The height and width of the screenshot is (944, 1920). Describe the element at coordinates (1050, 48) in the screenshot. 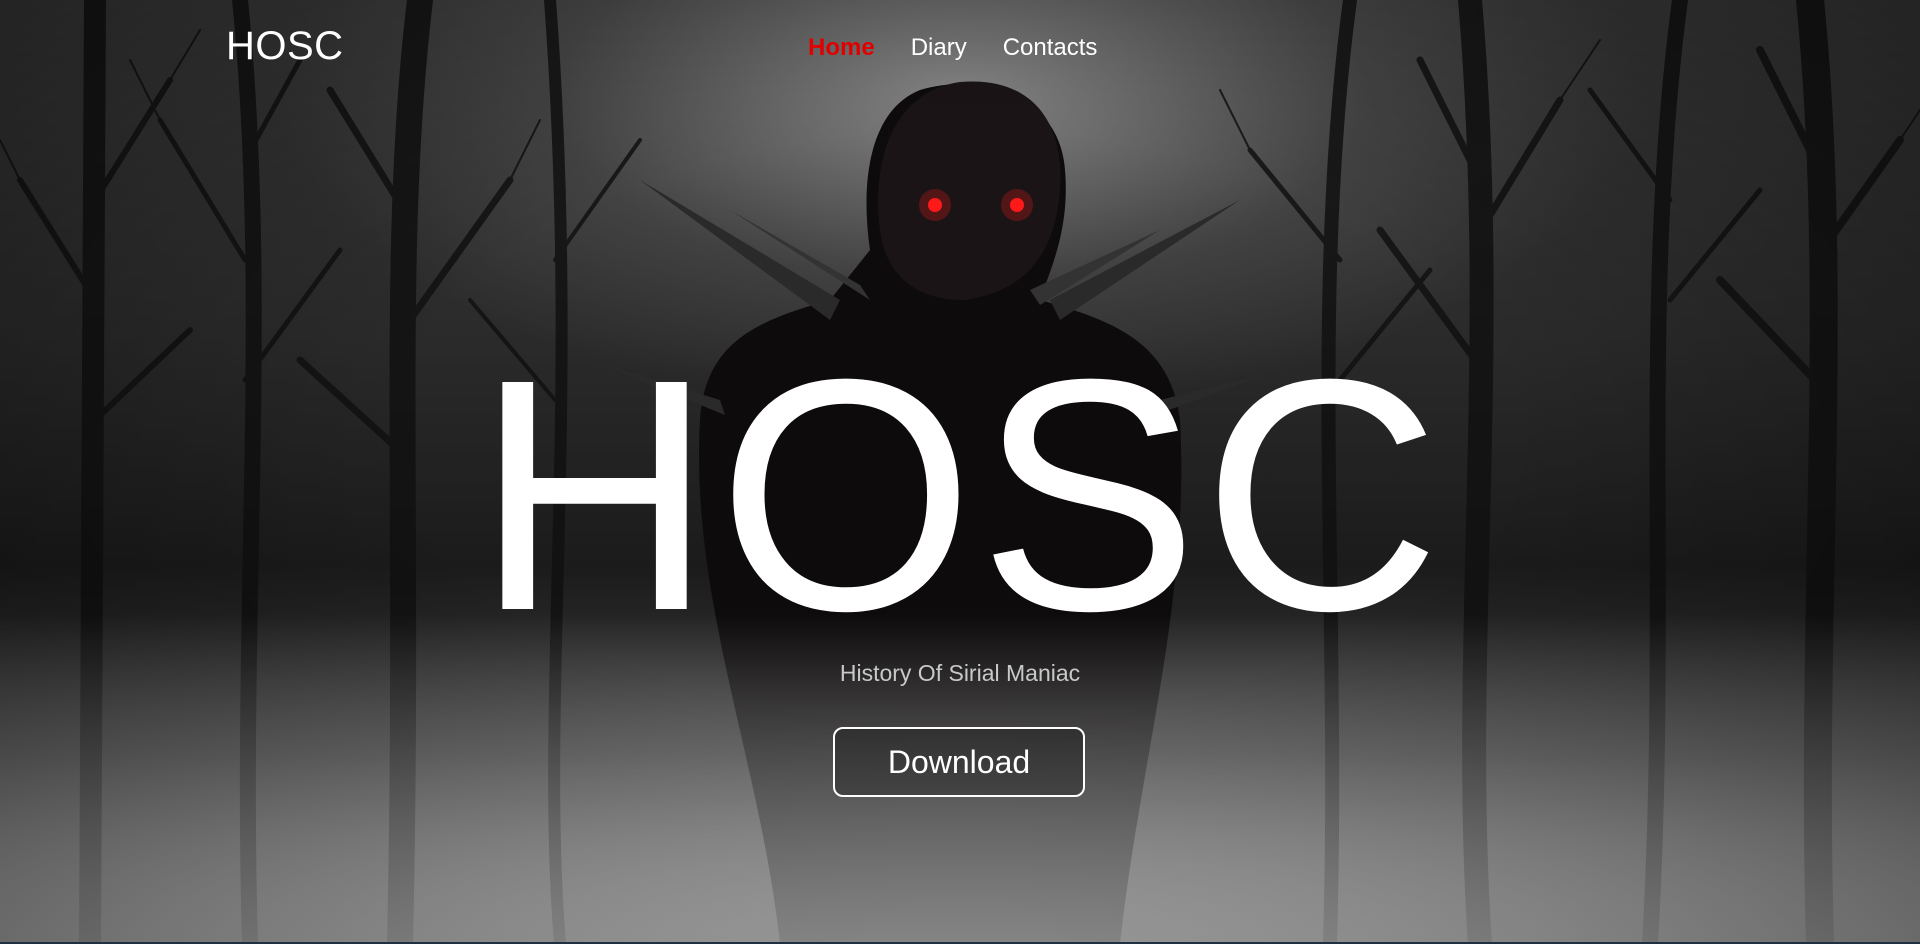

I see `nav-link-contacts: Contacts` at that location.